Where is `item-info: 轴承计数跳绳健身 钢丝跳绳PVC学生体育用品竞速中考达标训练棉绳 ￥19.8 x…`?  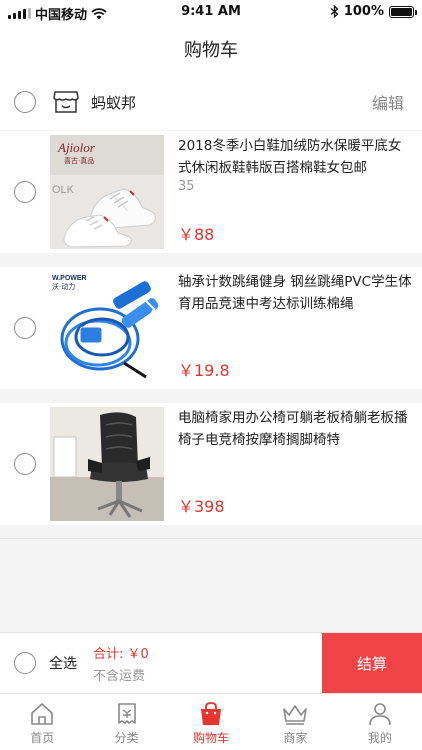
item-info: 轴承计数跳绳健身 钢丝跳绳PVC学生体育用品竞速中考达标训练棉绳 ￥19.8 x… is located at coordinates (295, 328).